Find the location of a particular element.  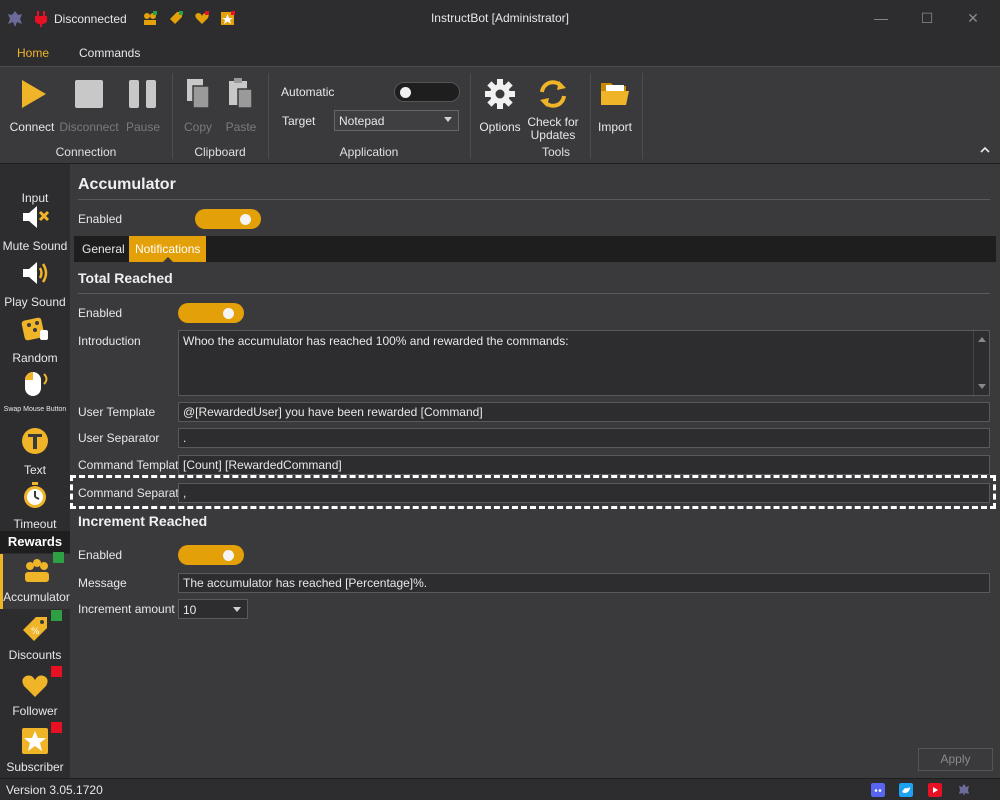

check-updates-button: Check for Updates is located at coordinates (553, 107).